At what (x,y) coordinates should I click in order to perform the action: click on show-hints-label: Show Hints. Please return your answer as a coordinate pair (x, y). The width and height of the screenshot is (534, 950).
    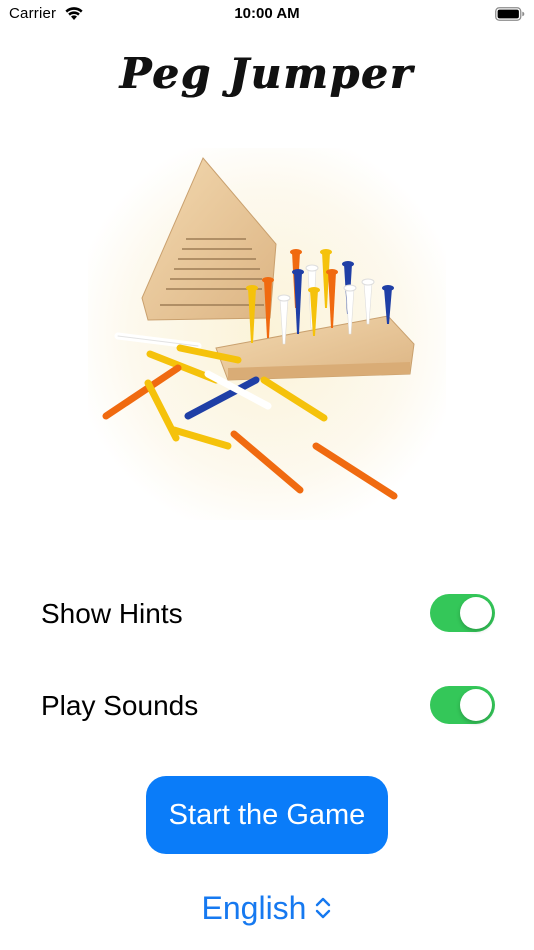
    Looking at the image, I should click on (112, 613).